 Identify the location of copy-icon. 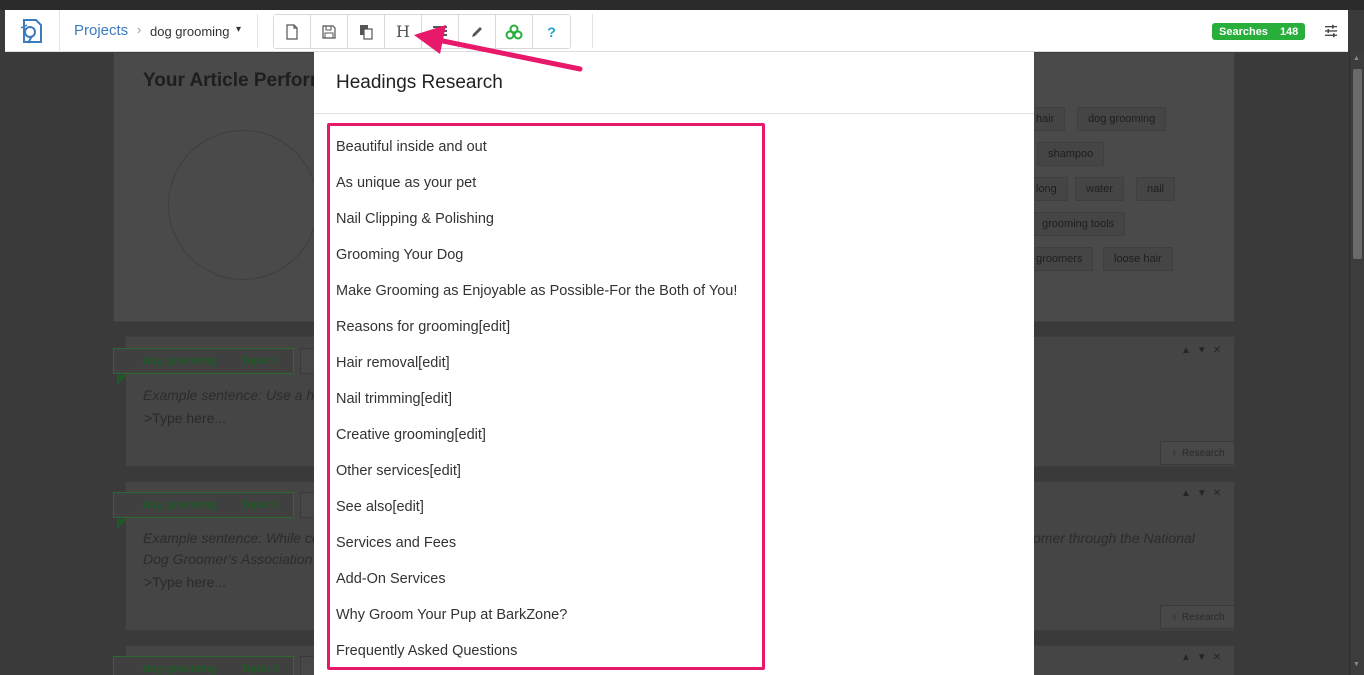
(366, 32).